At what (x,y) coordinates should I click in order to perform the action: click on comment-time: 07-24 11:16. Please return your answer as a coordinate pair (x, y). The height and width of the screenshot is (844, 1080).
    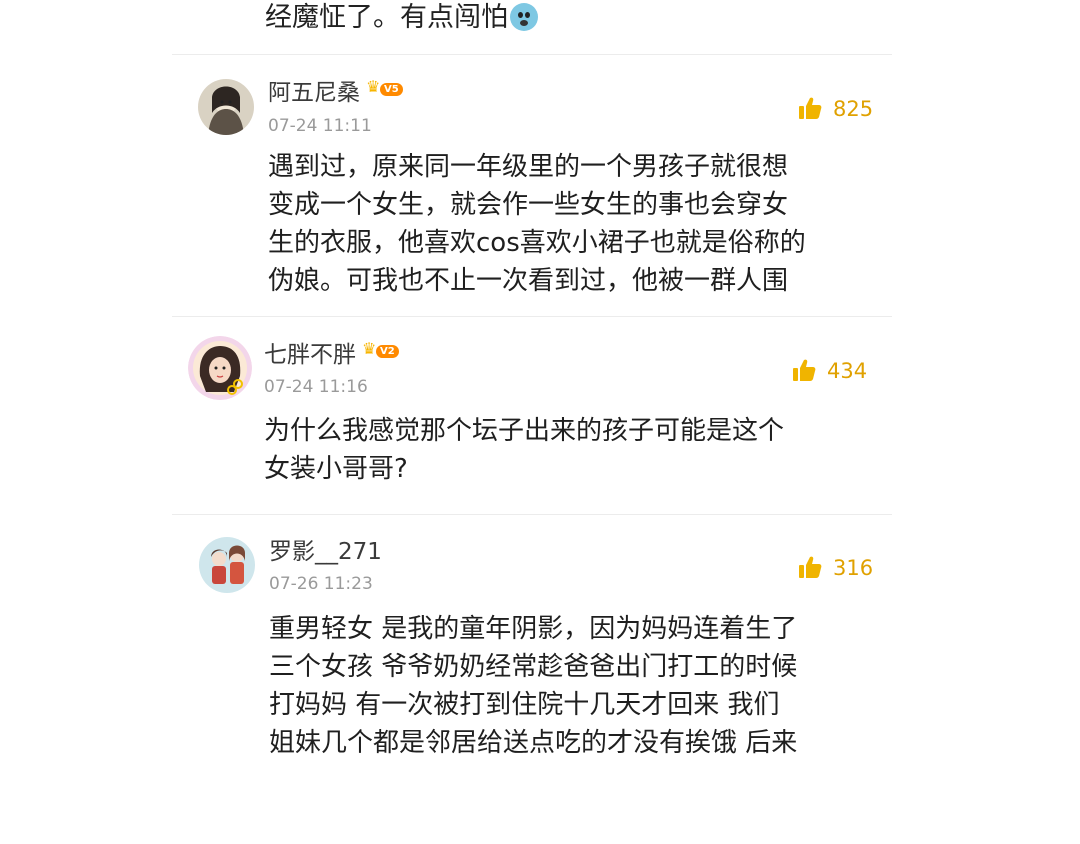
    Looking at the image, I should click on (316, 387).